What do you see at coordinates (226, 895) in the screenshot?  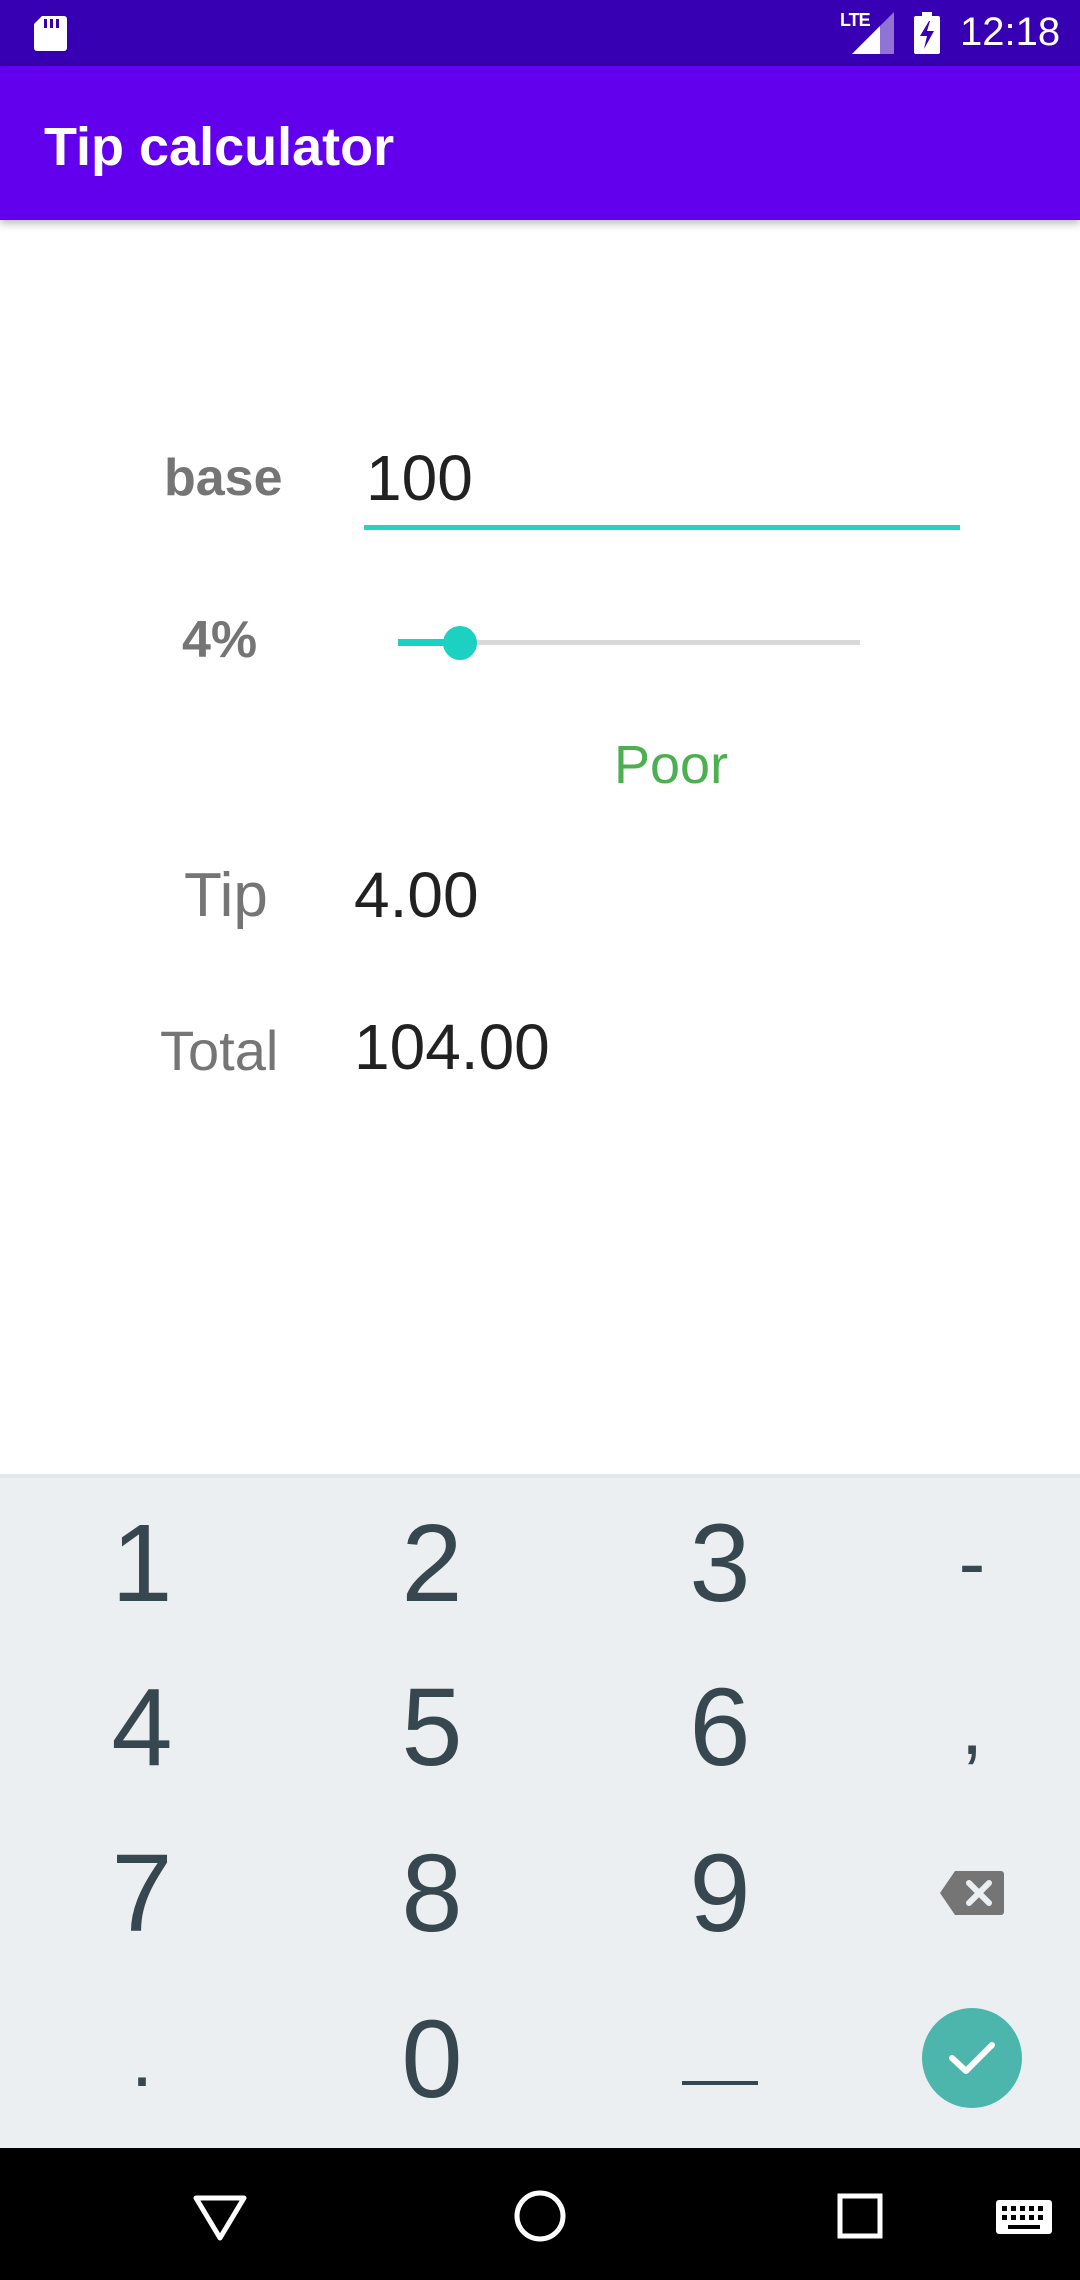 I see `tip-label: Tip` at bounding box center [226, 895].